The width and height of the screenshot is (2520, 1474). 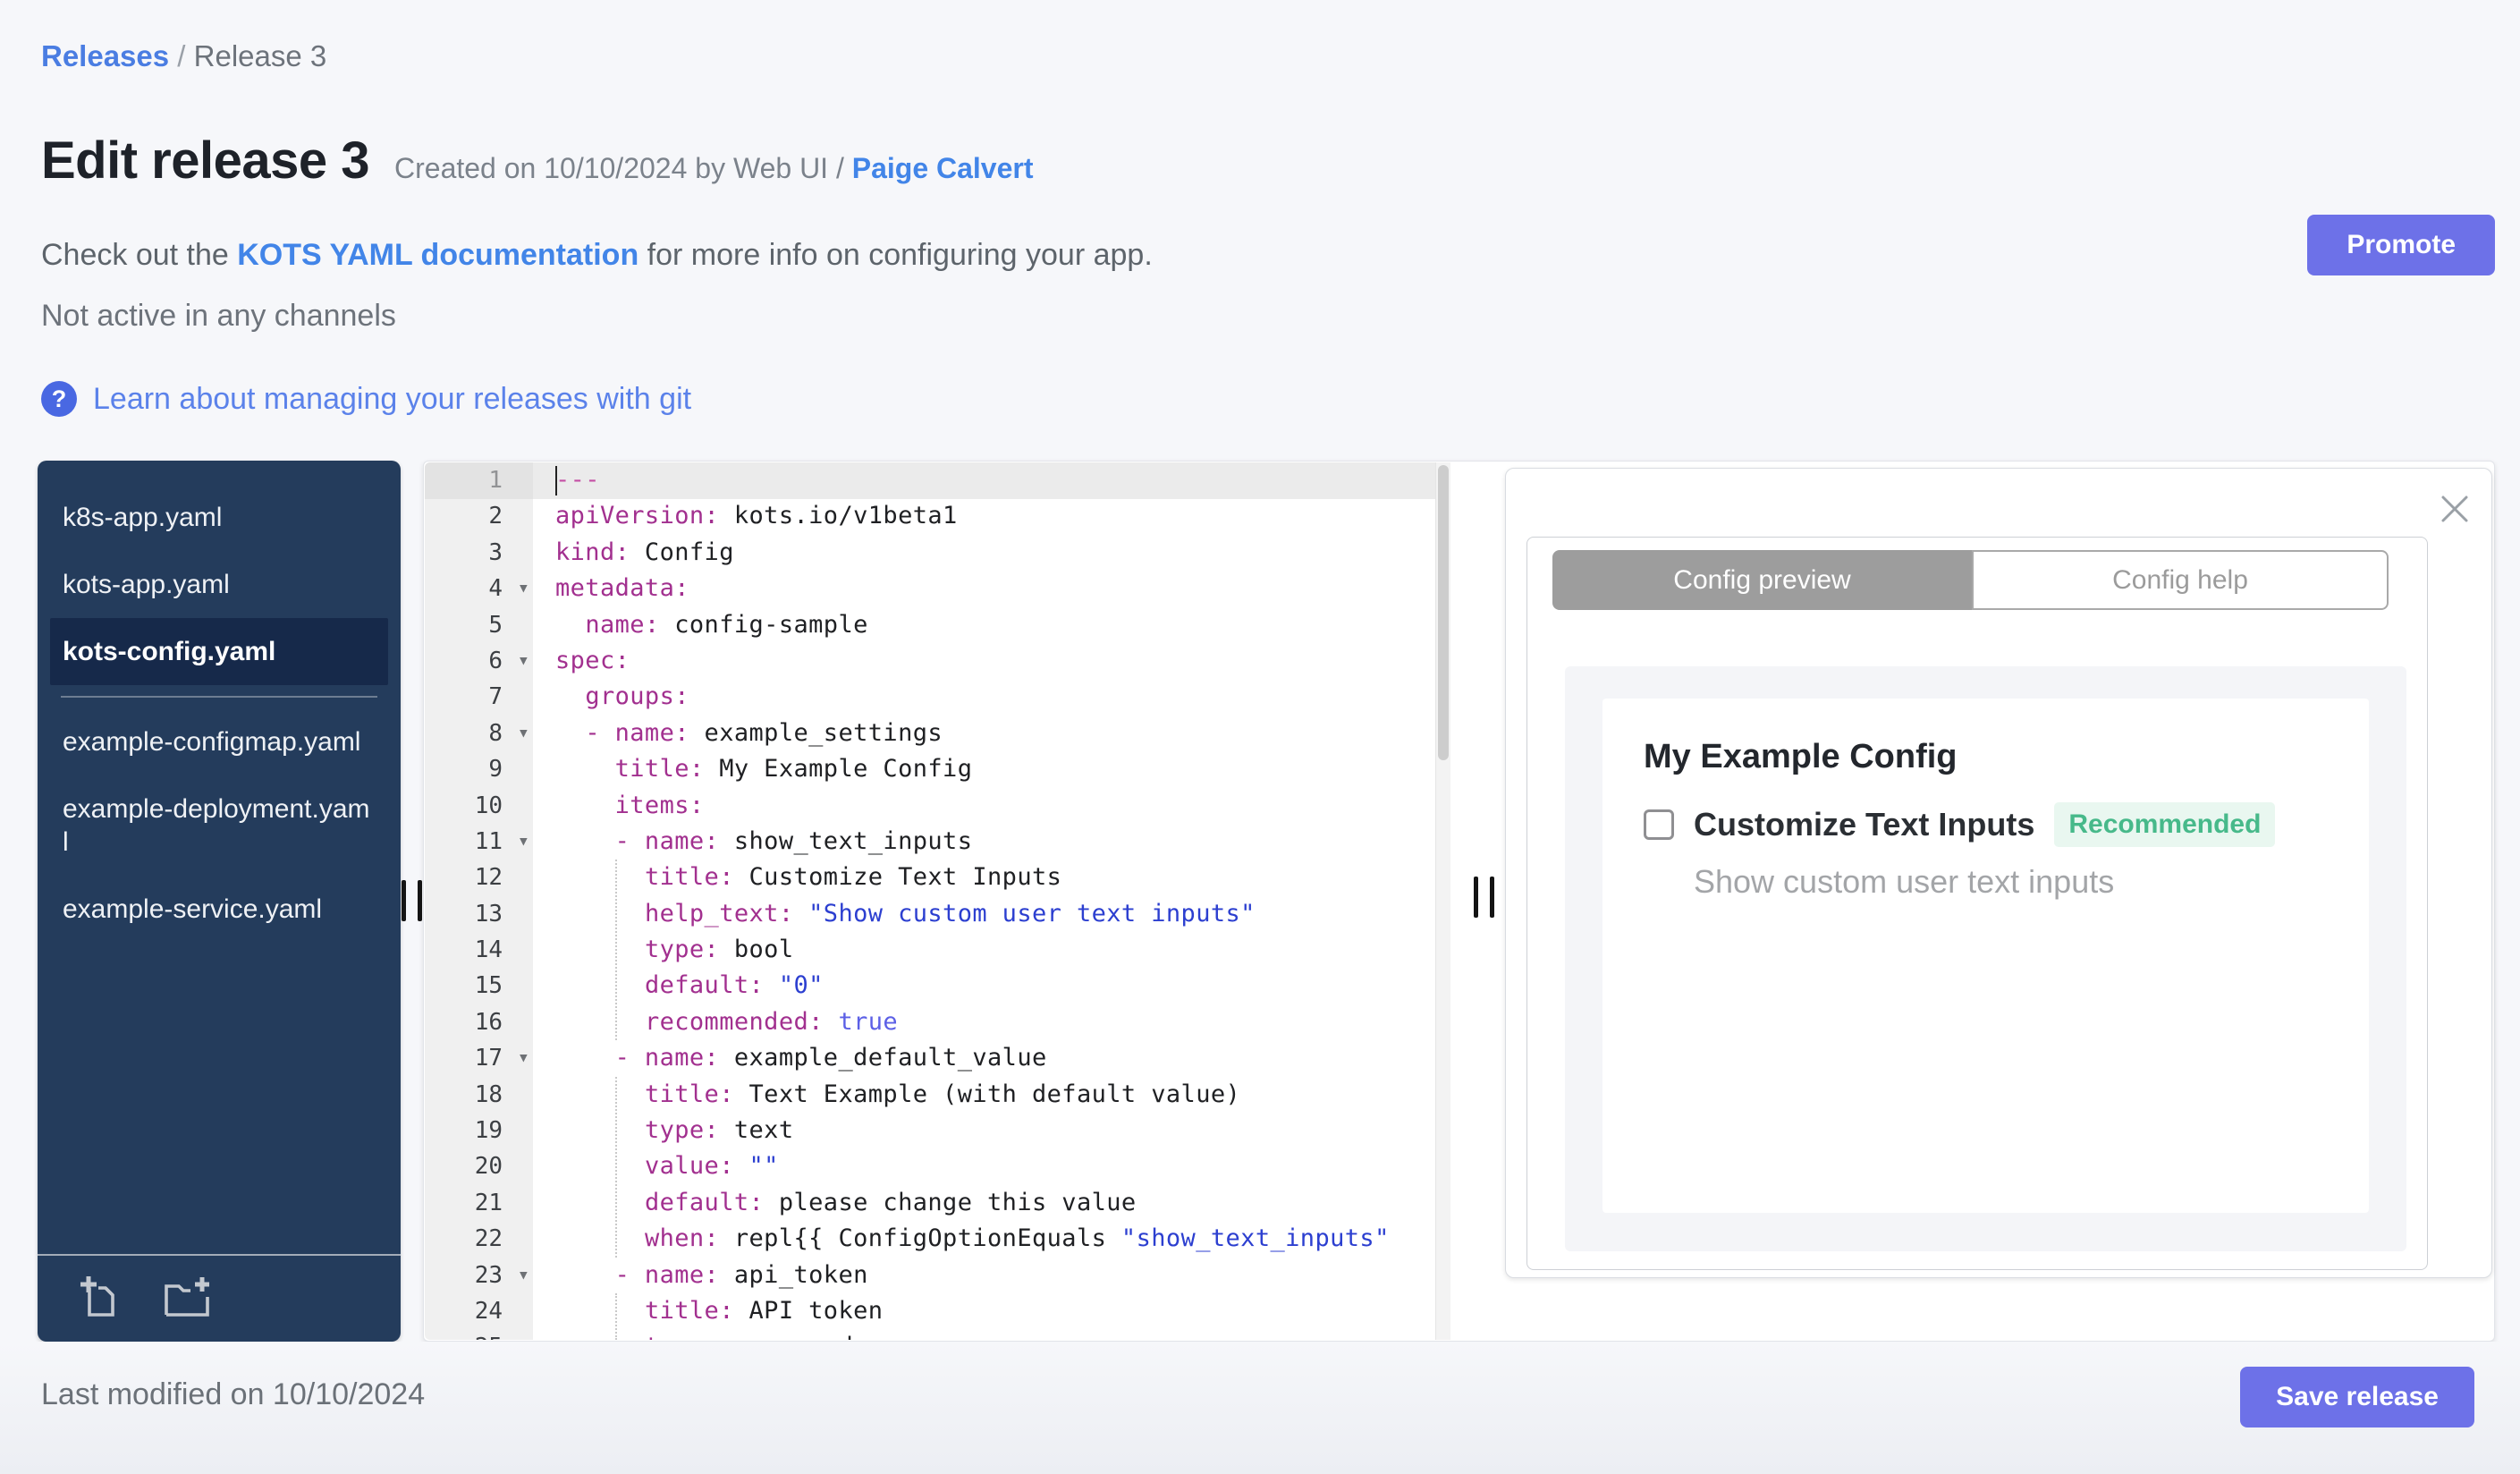 I want to click on tab-config-preview: Config preview, so click(x=1762, y=580).